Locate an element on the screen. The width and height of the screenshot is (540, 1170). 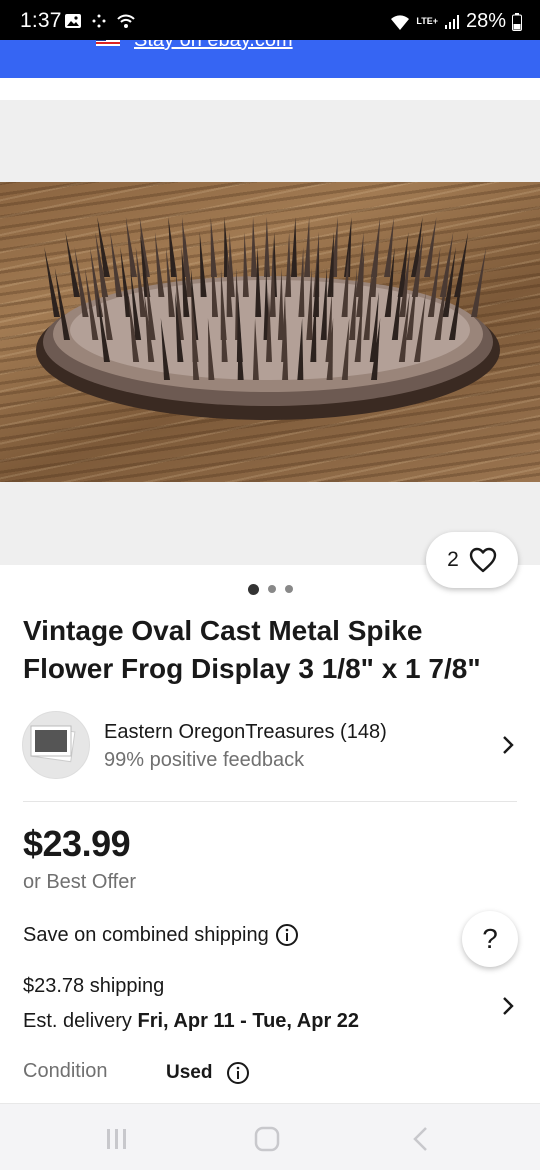
help-question-mark: ? is located at coordinates (490, 938).